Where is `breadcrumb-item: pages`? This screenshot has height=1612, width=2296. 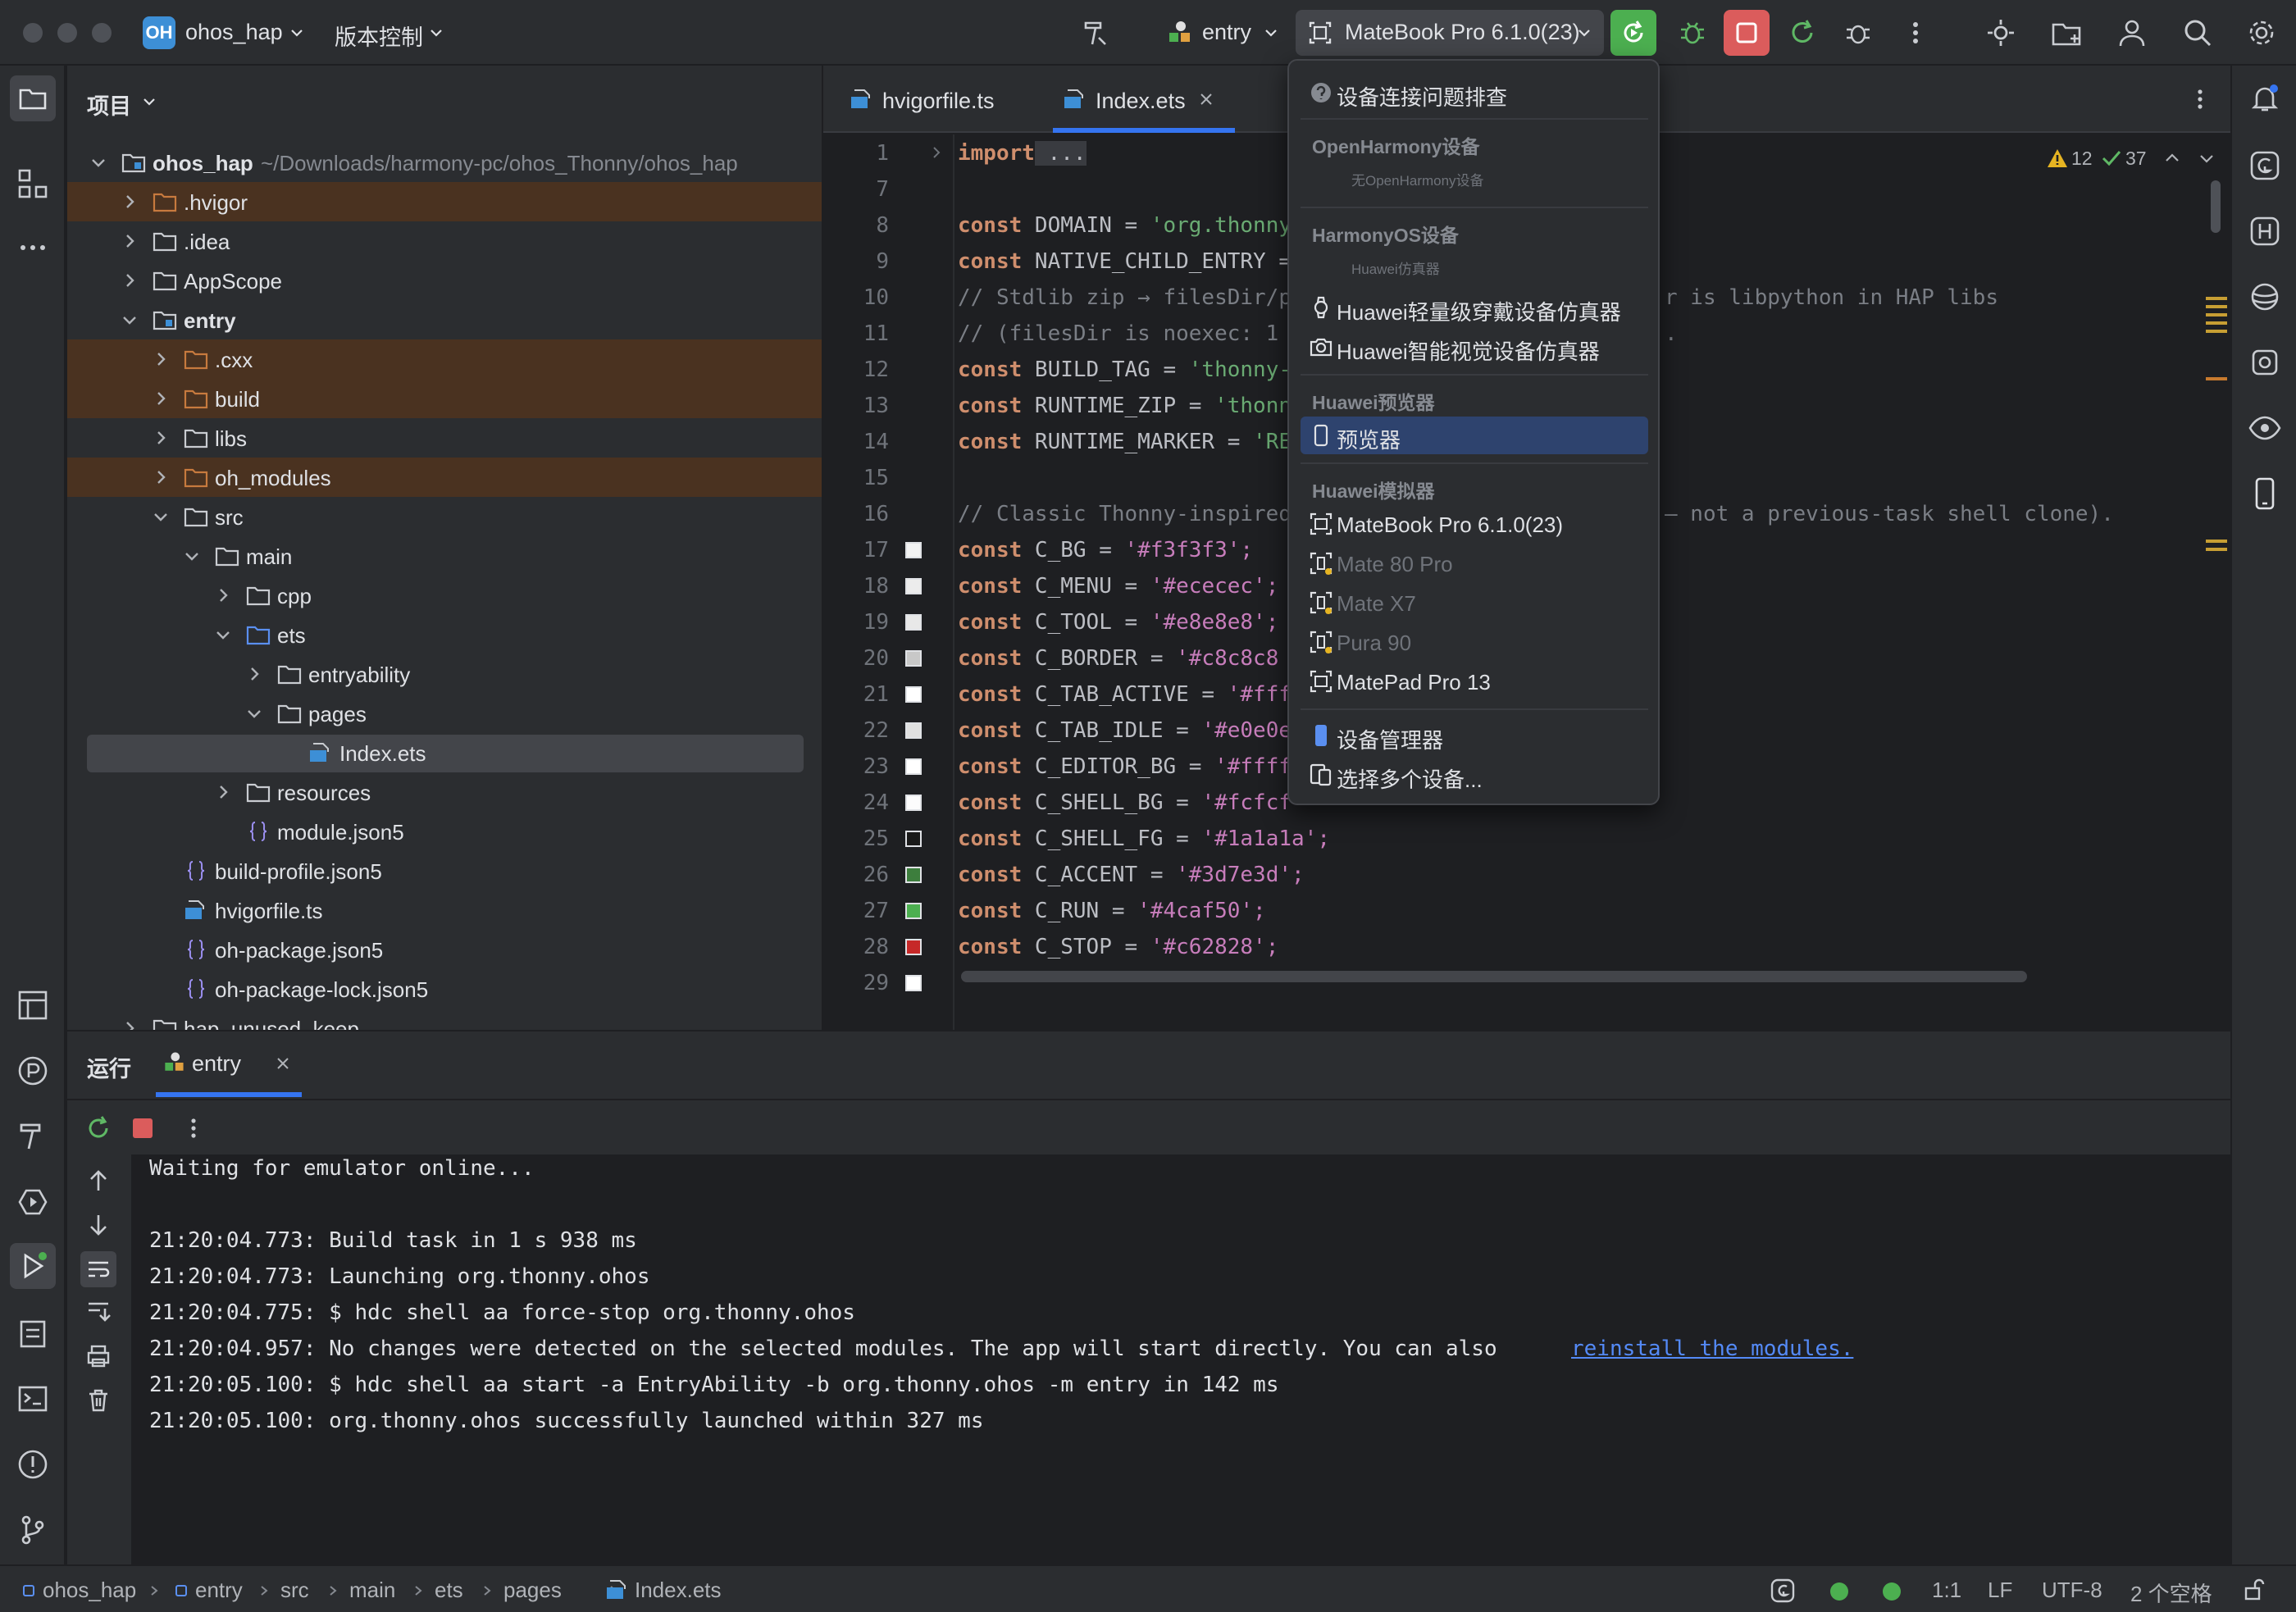
breadcrumb-item: pages is located at coordinates (532, 1590).